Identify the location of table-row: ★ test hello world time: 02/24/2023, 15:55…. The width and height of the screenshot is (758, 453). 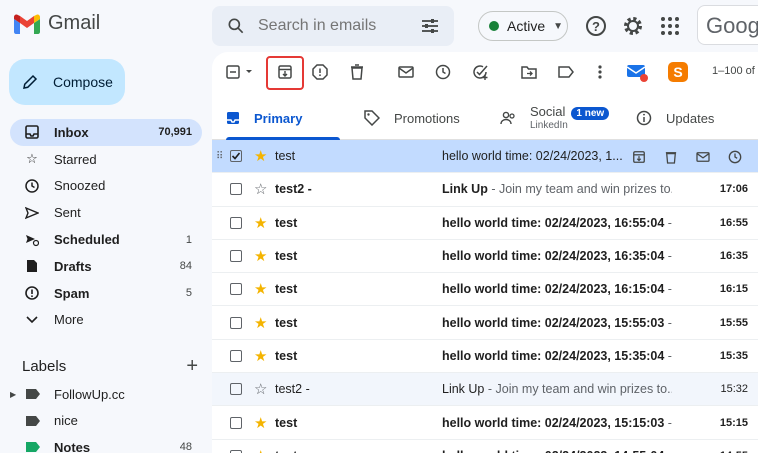
(485, 323).